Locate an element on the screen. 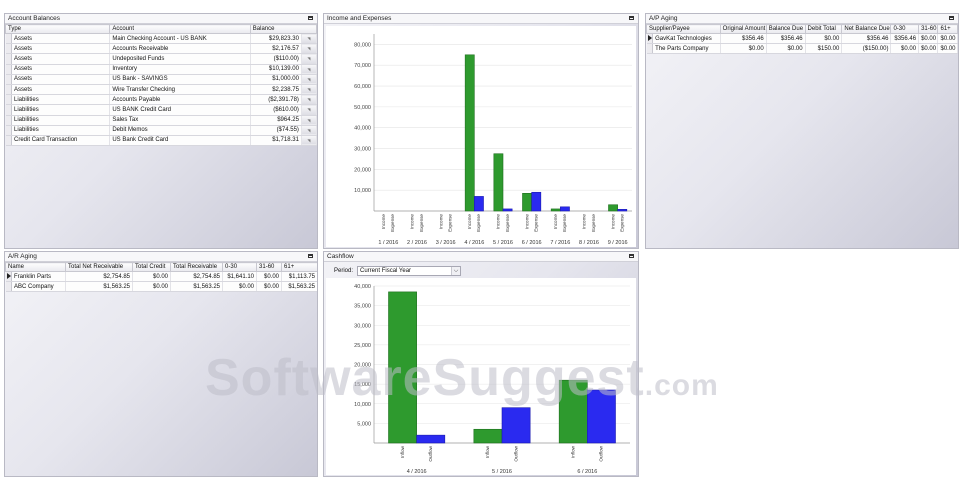 This screenshot has height=477, width=960. x-category-label: 9 / 2016 is located at coordinates (618, 243).